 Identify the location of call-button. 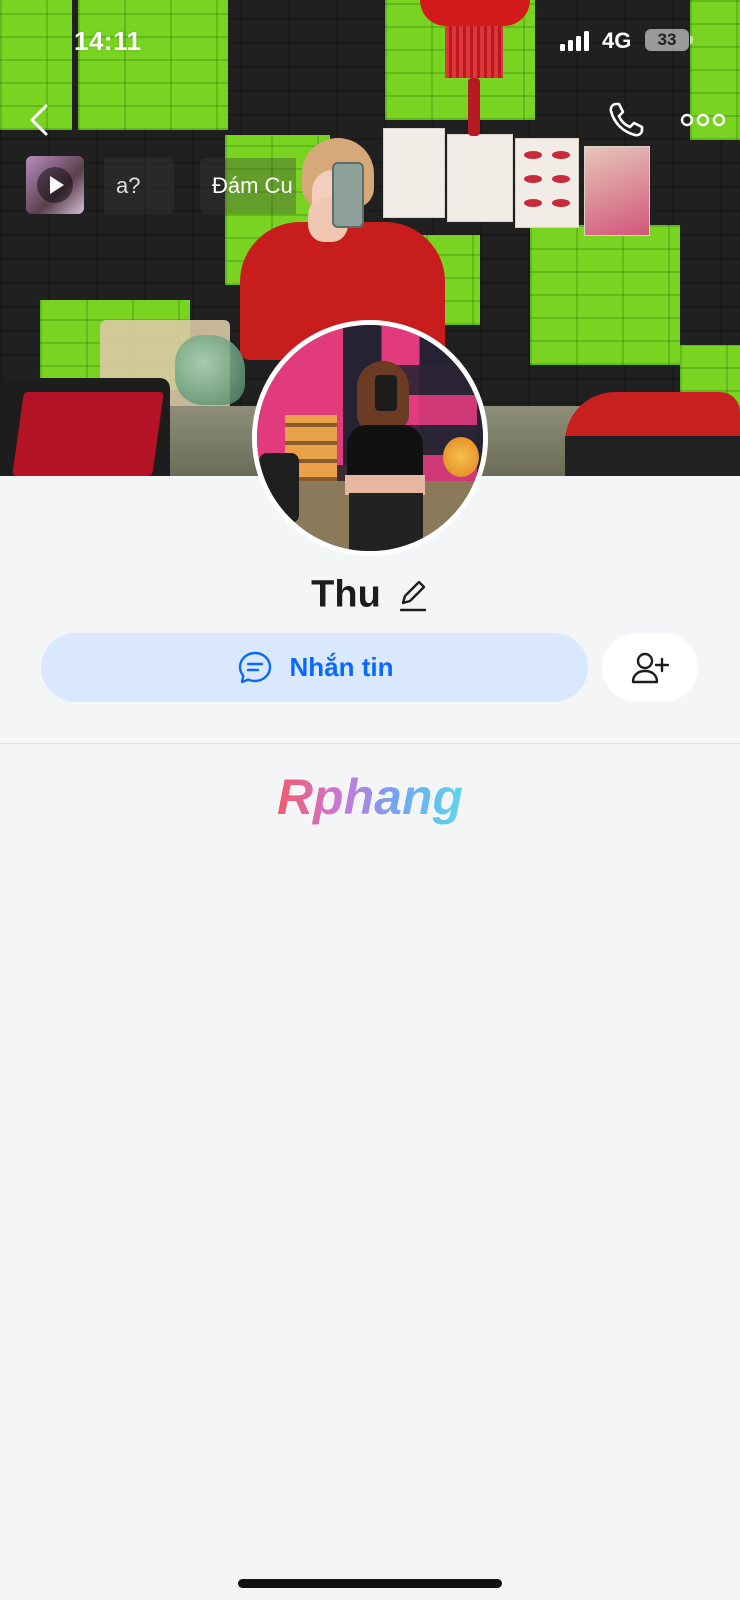
(626, 120).